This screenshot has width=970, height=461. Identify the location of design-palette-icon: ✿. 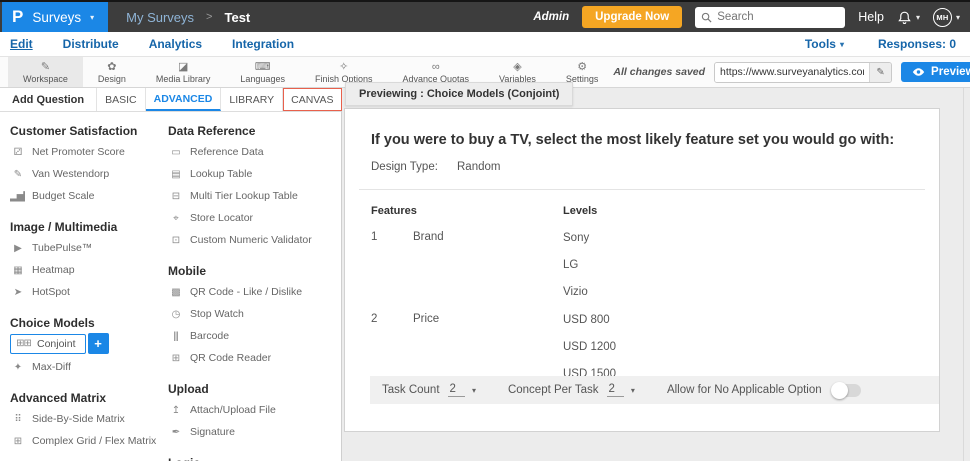
(112, 66).